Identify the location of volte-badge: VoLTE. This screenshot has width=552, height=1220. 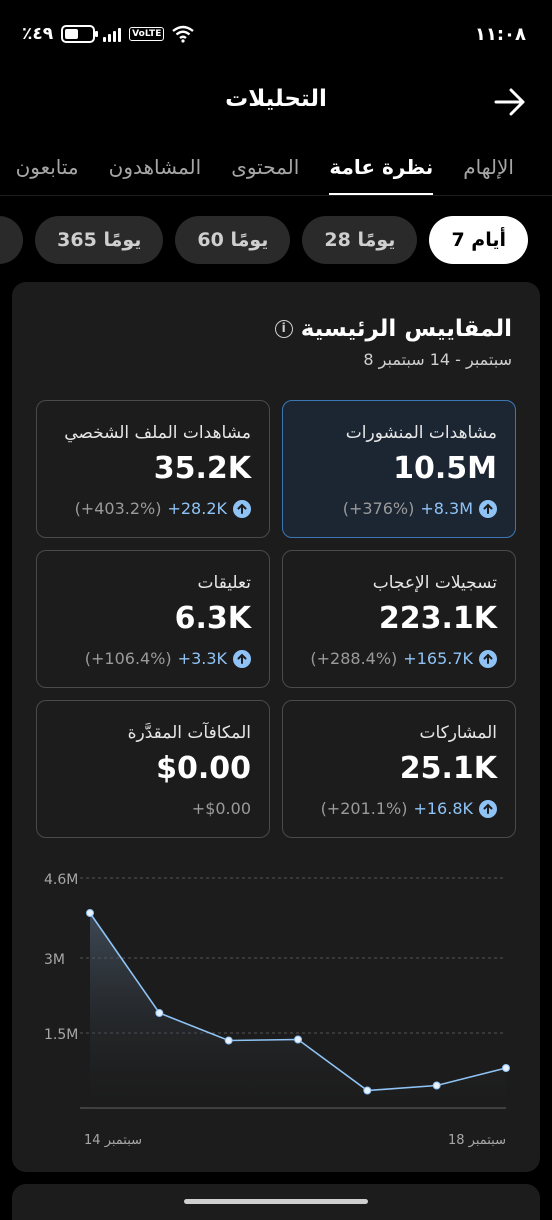
(147, 34).